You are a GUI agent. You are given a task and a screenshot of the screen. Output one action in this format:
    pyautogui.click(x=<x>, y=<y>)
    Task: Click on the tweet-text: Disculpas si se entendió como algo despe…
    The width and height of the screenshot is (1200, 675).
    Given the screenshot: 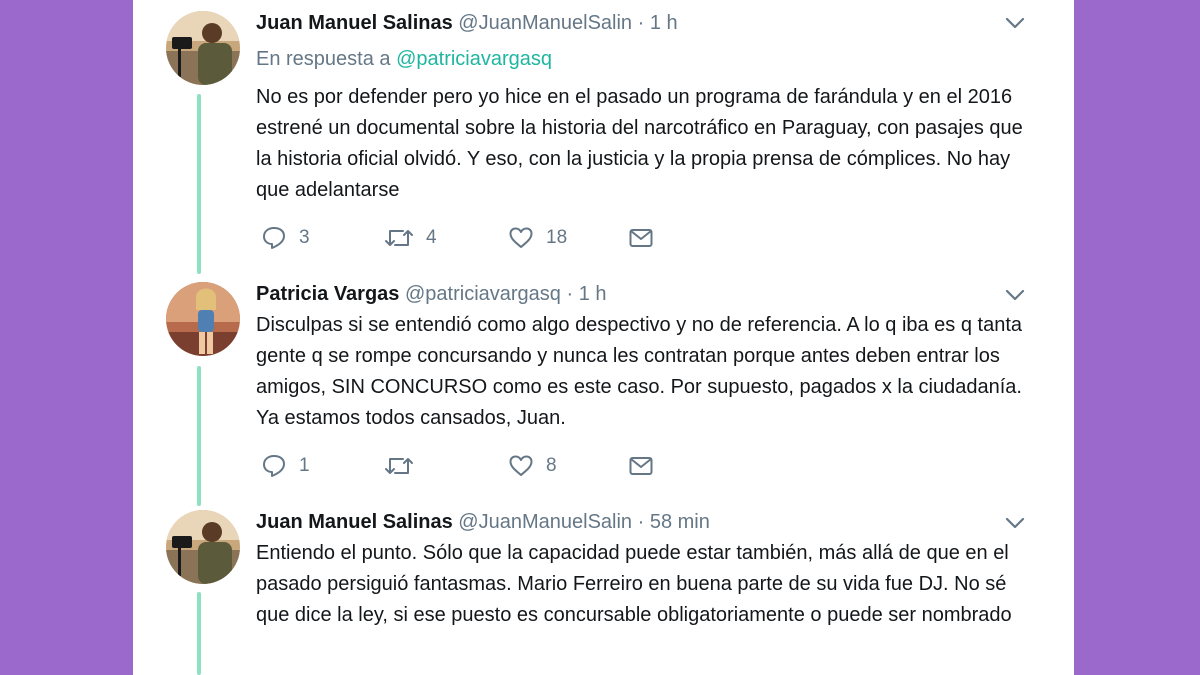 What is the action you would take?
    pyautogui.click(x=639, y=371)
    